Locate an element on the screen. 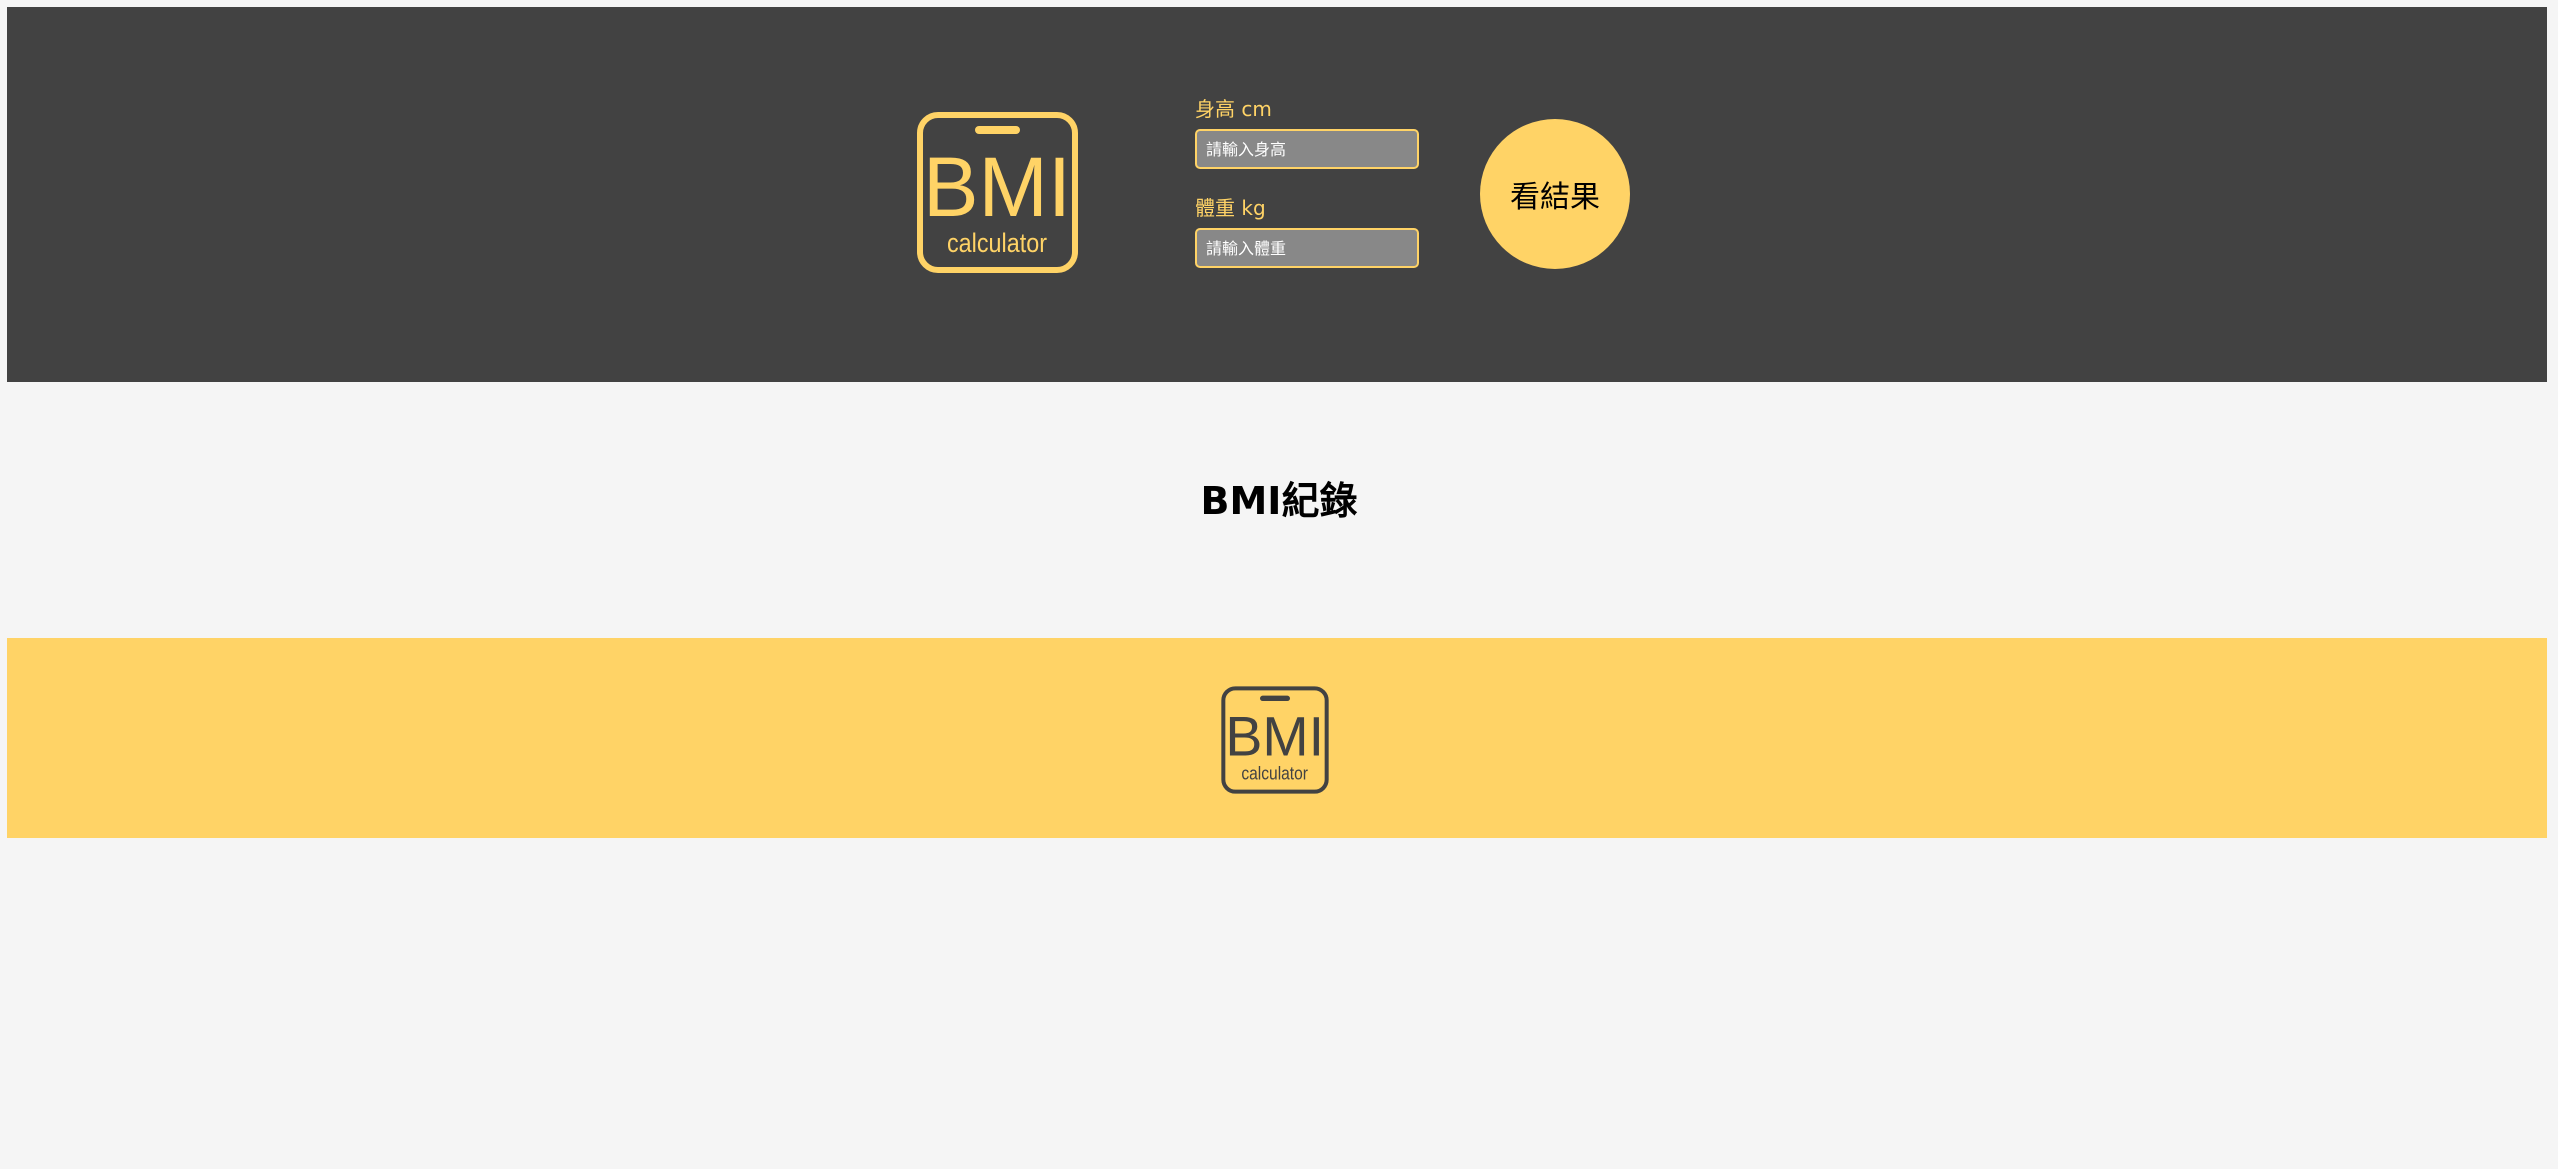 The image size is (2558, 1169). logo-bmi-text: BMI is located at coordinates (997, 187).